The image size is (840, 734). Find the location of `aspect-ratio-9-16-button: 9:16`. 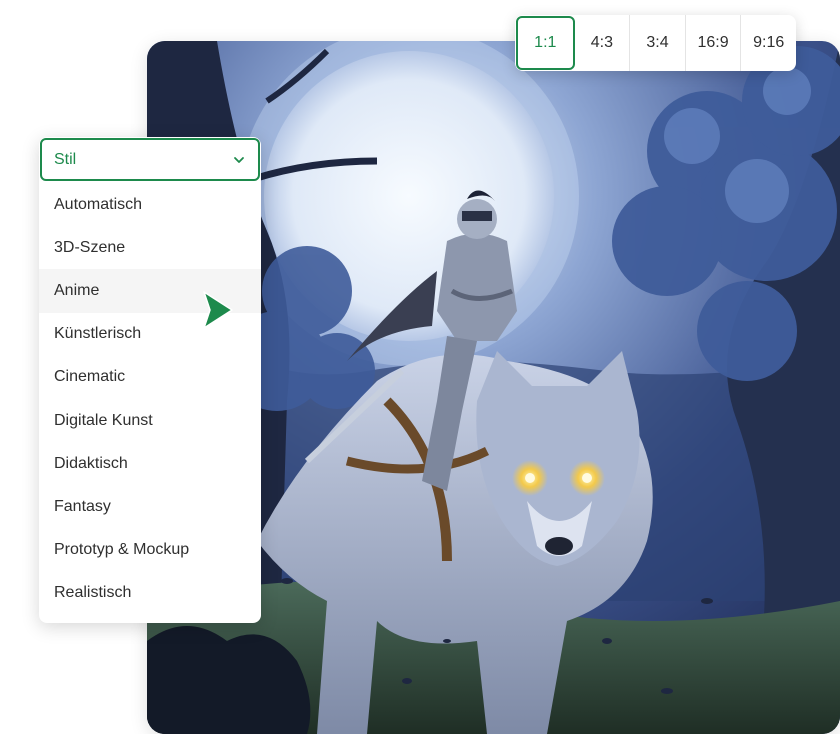

aspect-ratio-9-16-button: 9:16 is located at coordinates (768, 43).